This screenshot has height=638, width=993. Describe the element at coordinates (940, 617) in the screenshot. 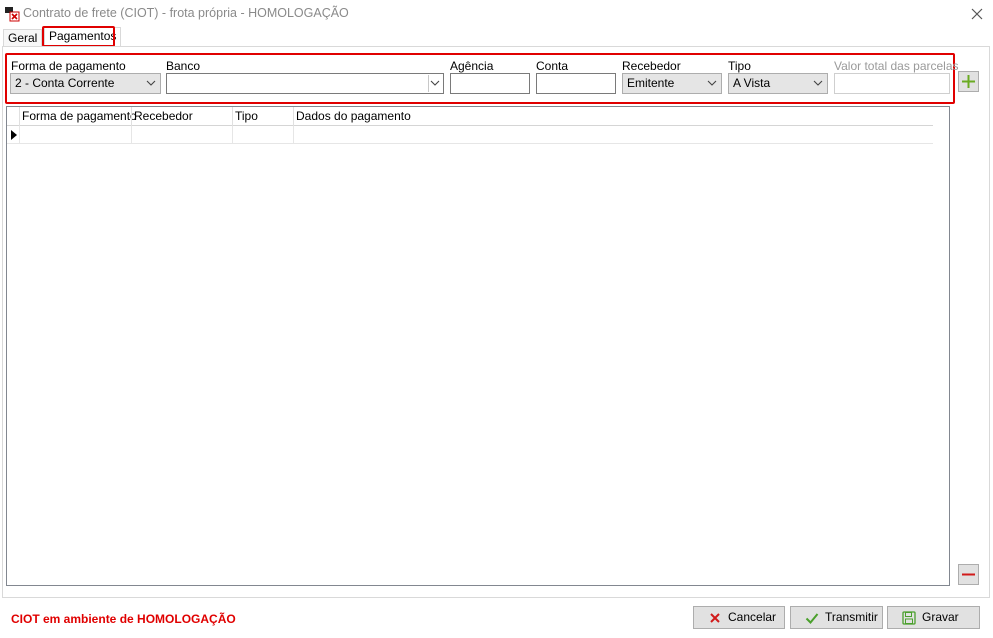

I see `save-button-label: Gravar` at that location.